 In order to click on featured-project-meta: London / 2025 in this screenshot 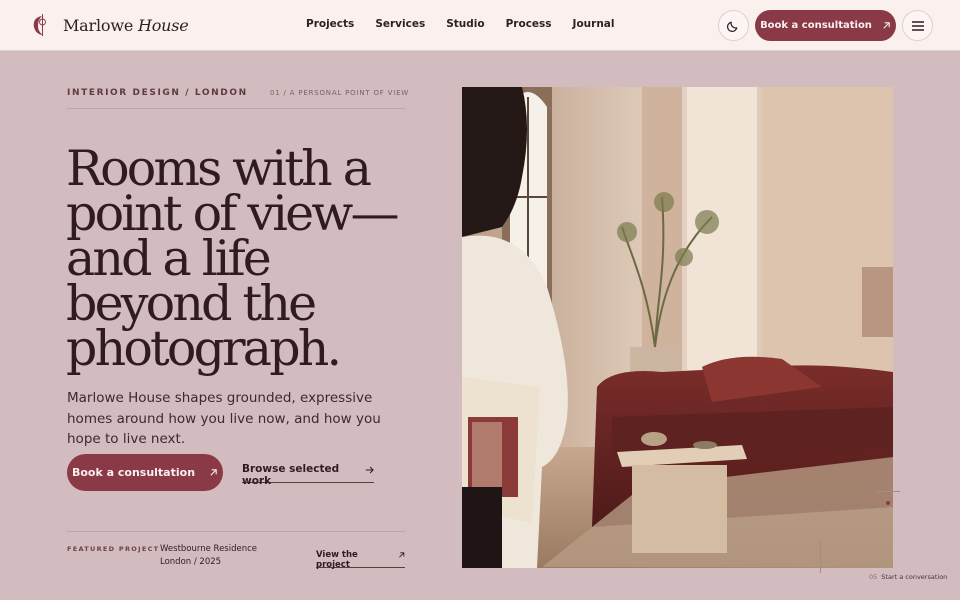, I will do `click(191, 562)`.